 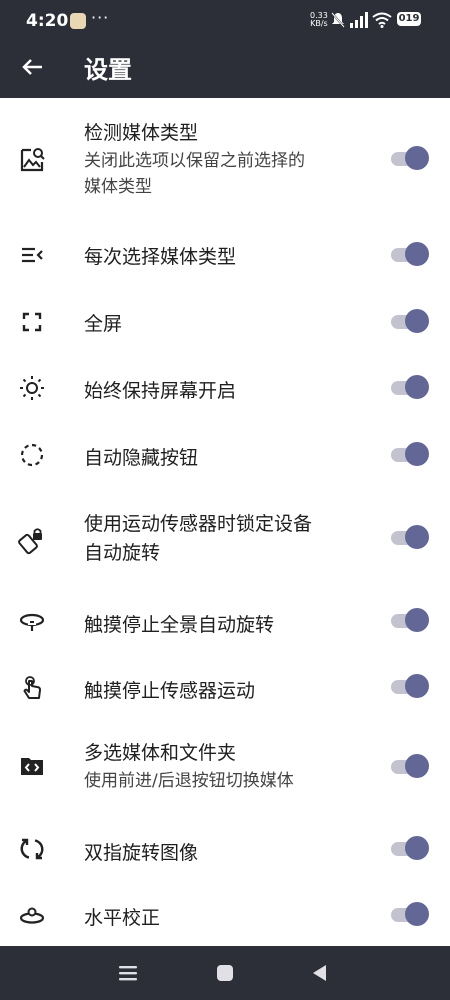 What do you see at coordinates (179, 625) in the screenshot?
I see `setting-title: 触摸停止全景自动旋转` at bounding box center [179, 625].